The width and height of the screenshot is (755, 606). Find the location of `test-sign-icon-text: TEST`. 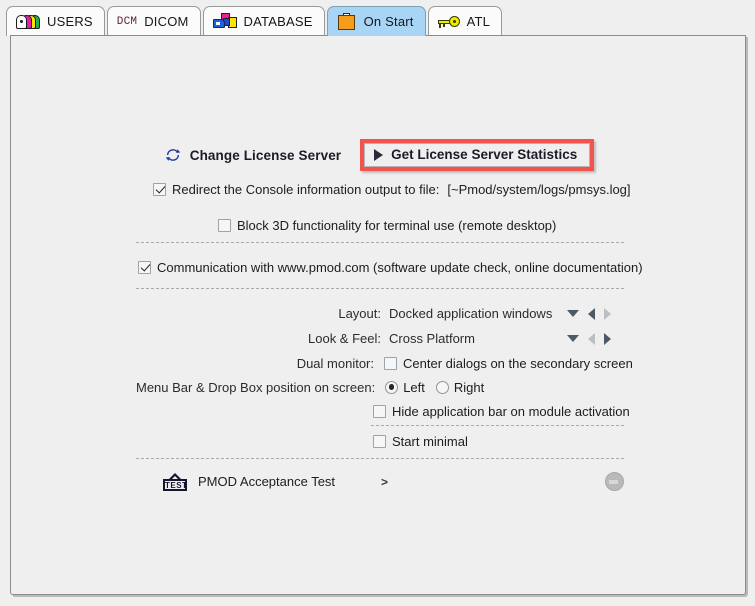

test-sign-icon-text: TEST is located at coordinates (175, 484).